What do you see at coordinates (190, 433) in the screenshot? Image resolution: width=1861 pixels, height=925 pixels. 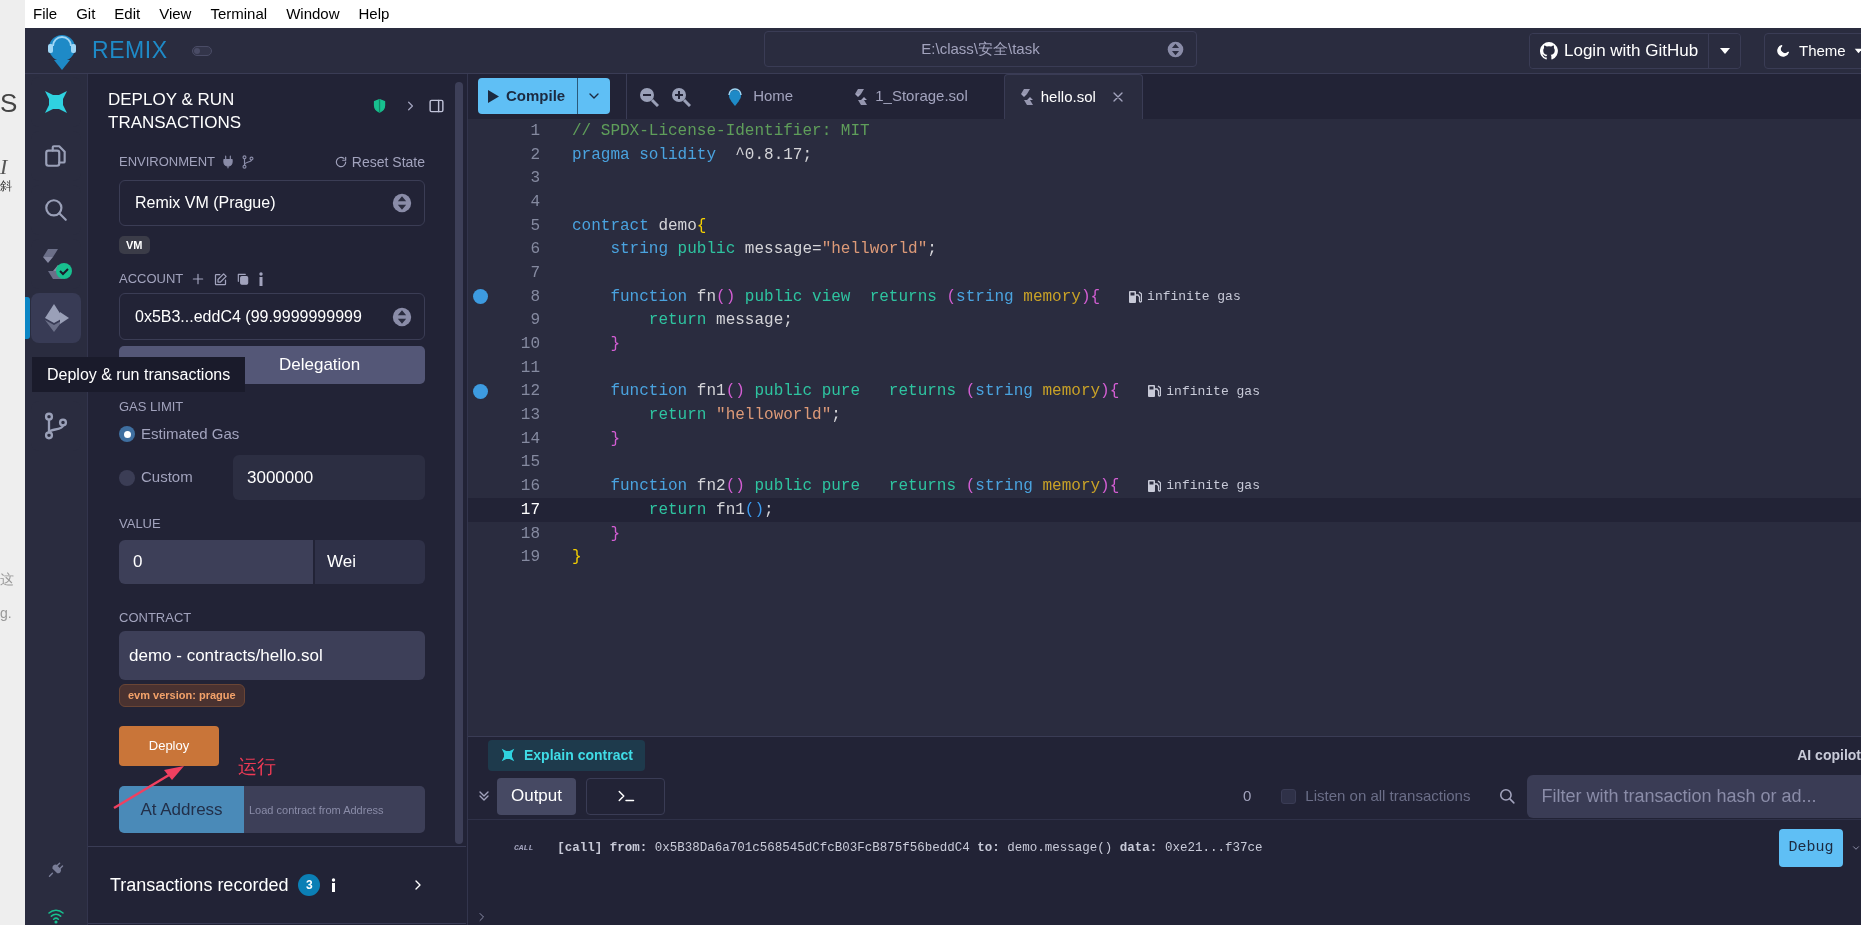 I see `option-label: Estimated Gas` at bounding box center [190, 433].